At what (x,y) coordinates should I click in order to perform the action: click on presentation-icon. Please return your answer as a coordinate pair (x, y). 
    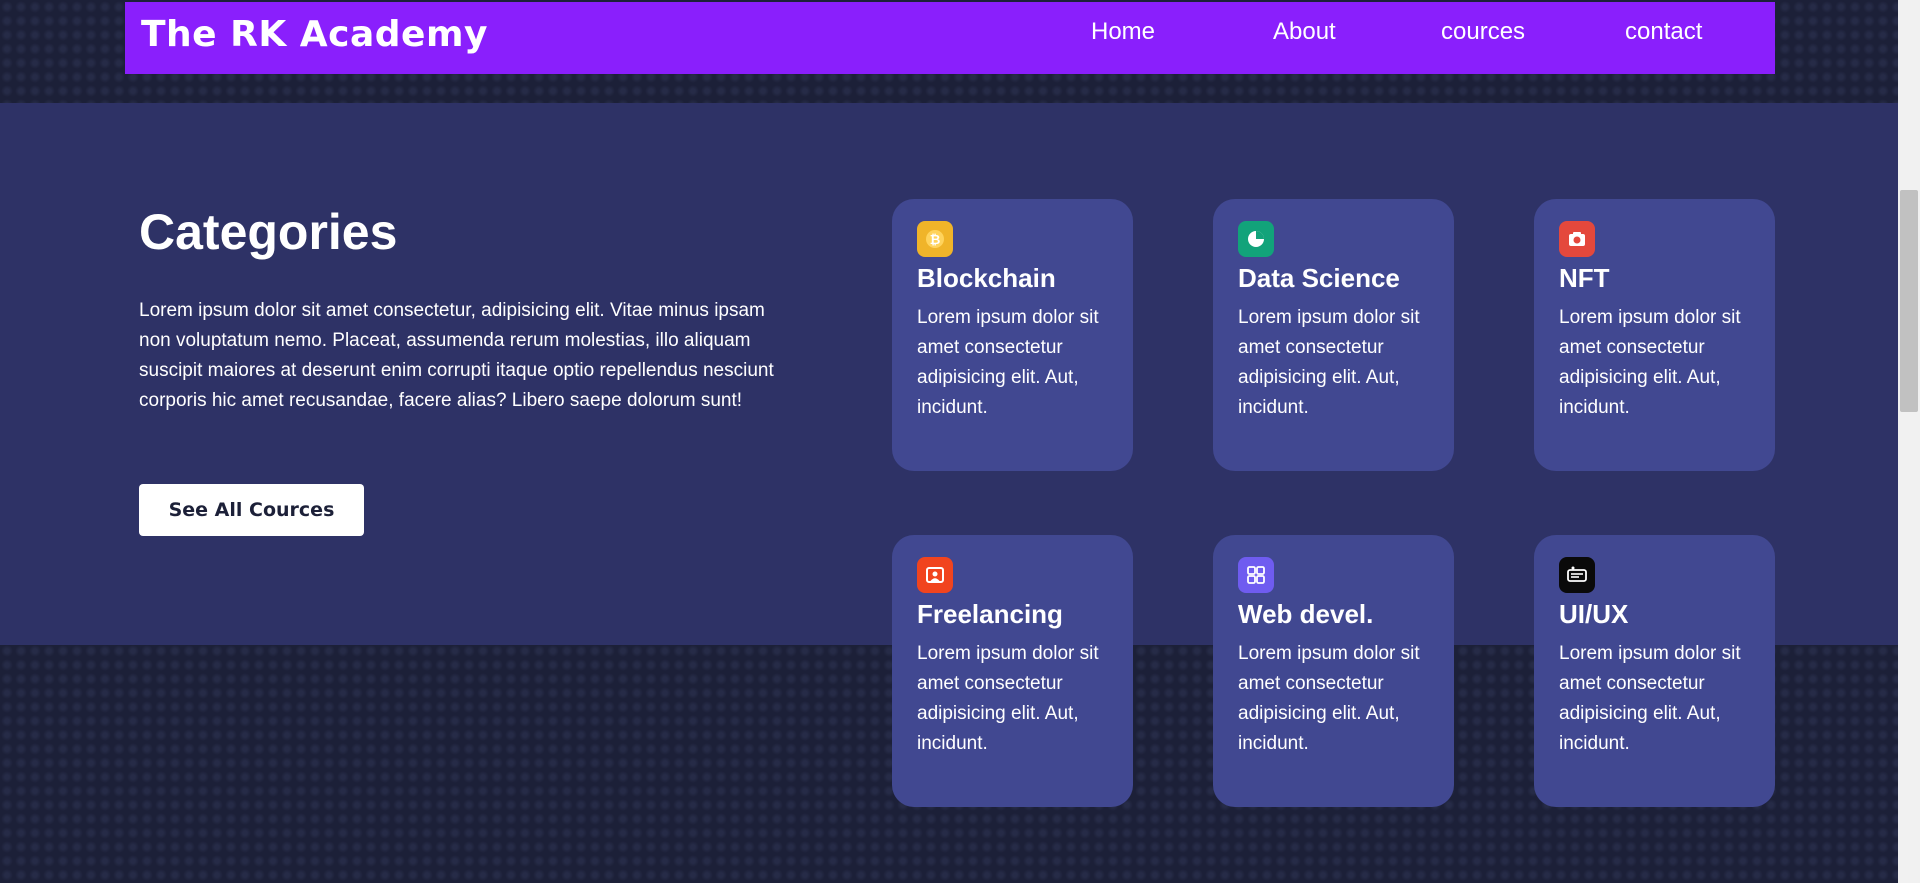
    Looking at the image, I should click on (935, 575).